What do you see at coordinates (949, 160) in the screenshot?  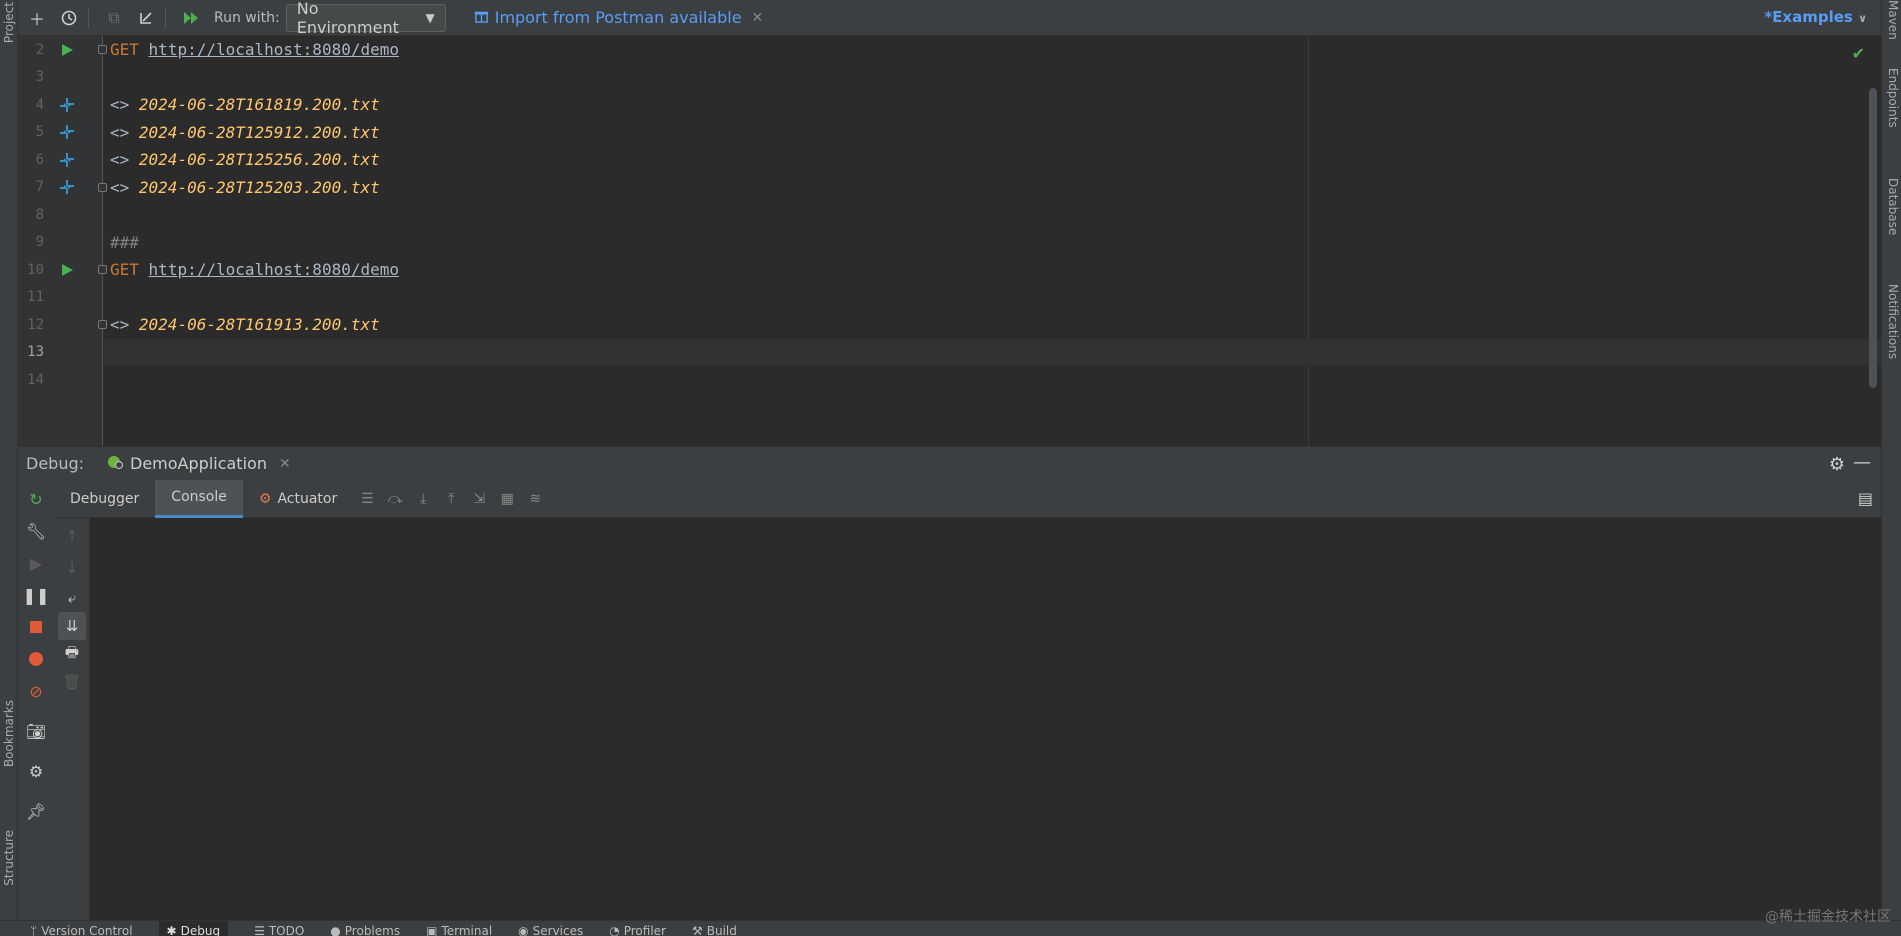 I see `editor-line: 6 <> 2024-06-28T125256.200.txt` at bounding box center [949, 160].